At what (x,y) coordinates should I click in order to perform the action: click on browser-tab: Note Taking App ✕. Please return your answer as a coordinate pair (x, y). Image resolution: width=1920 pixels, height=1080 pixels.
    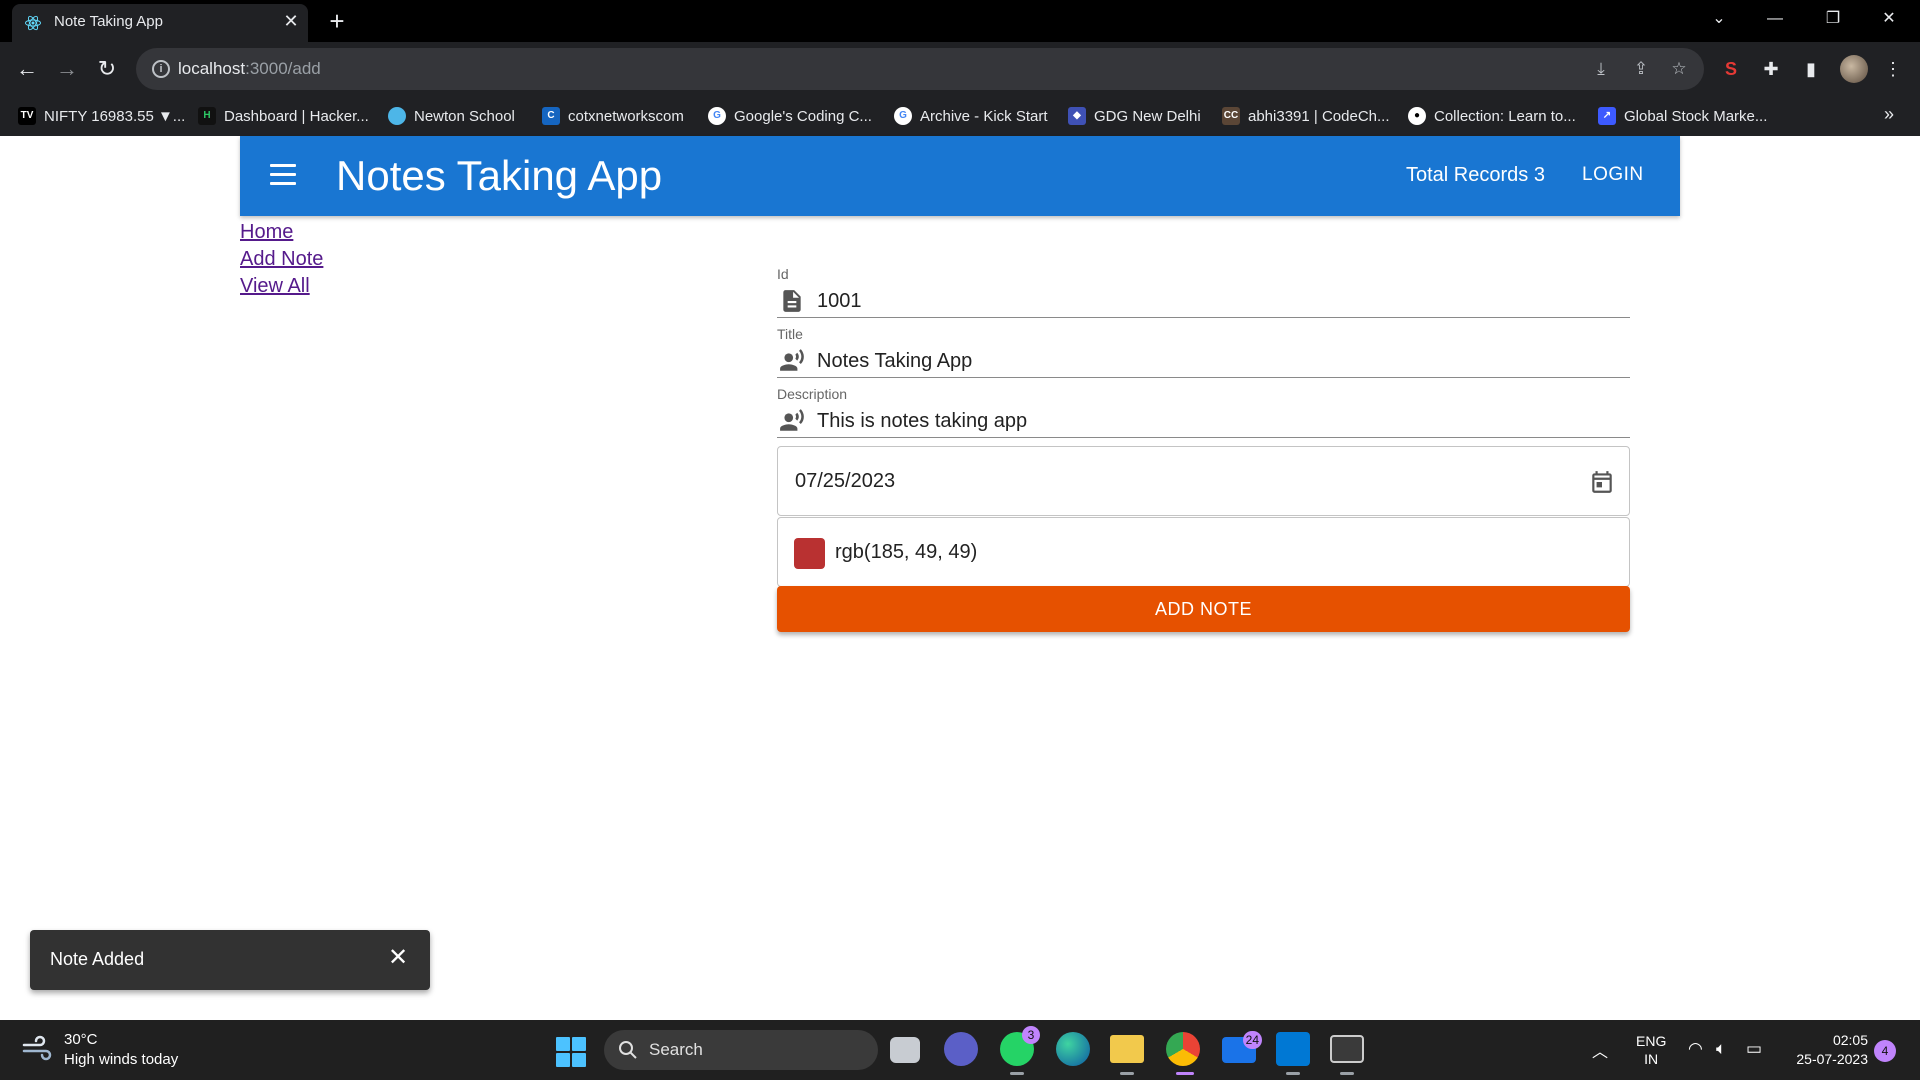
    Looking at the image, I should click on (160, 23).